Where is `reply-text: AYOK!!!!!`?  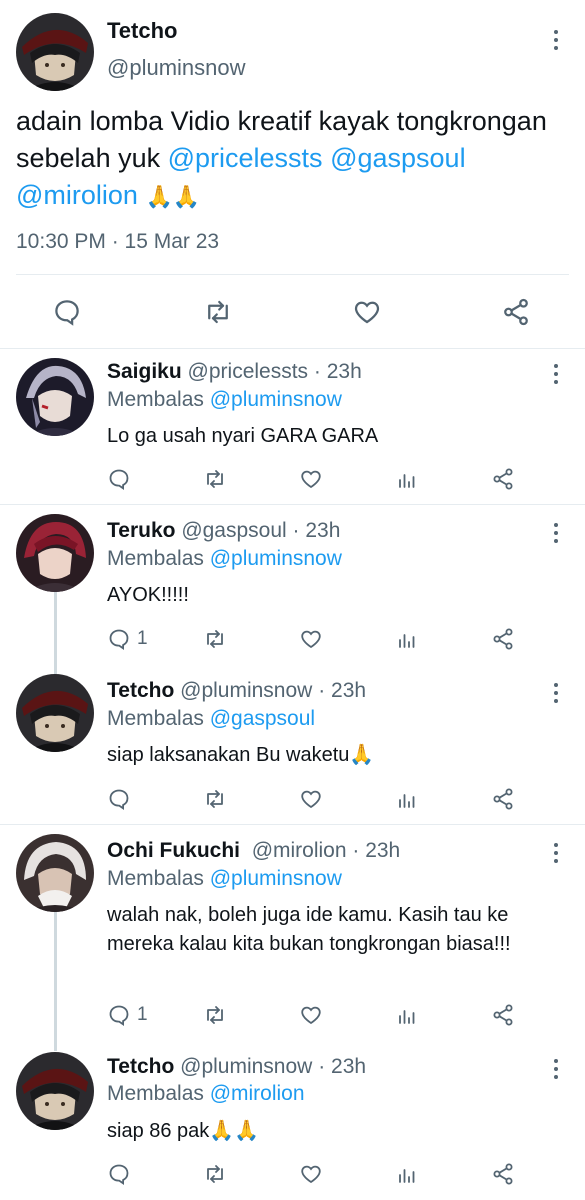
reply-text: AYOK!!!!! is located at coordinates (148, 595).